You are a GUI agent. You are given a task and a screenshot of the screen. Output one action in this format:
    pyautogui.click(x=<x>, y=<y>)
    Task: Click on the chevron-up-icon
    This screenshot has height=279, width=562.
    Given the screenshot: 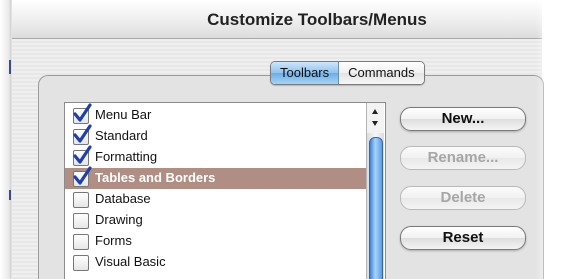 What is the action you would take?
    pyautogui.click(x=375, y=111)
    